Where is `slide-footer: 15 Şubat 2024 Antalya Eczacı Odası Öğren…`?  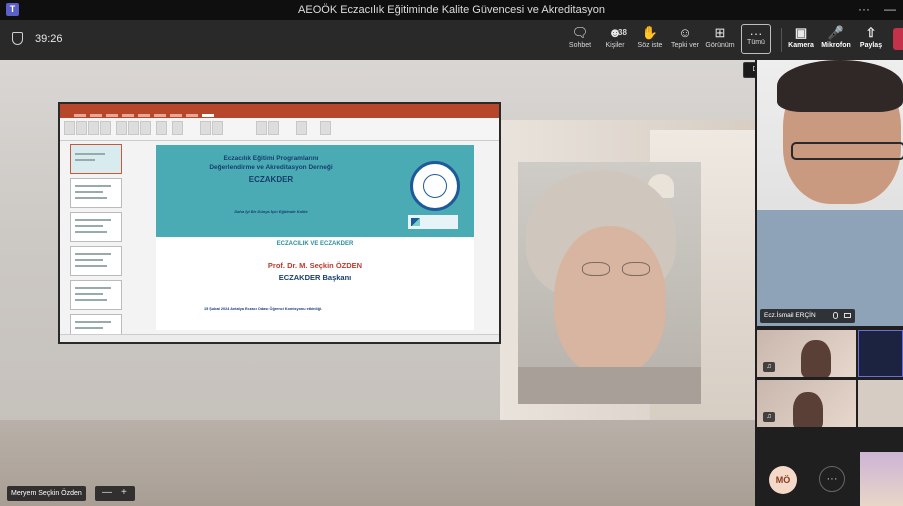
slide-footer: 15 Şubat 2024 Antalya Eczacı Odası Öğren… is located at coordinates (263, 309).